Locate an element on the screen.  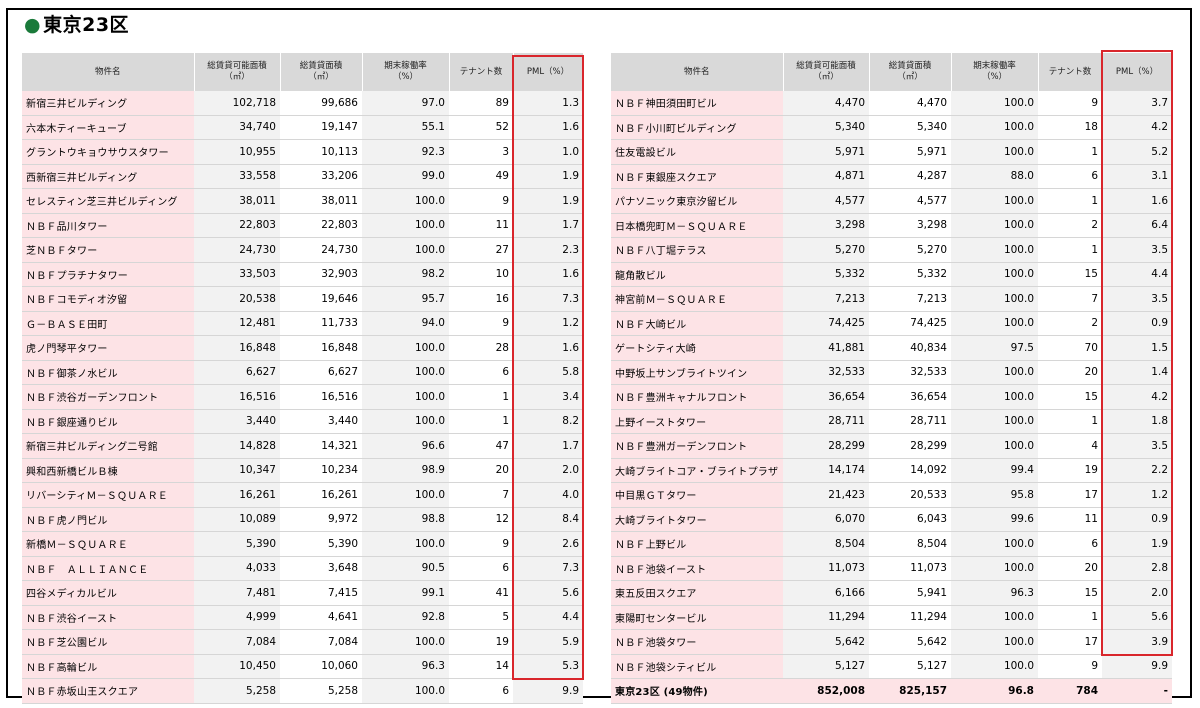
total-label: 東京23区 (49物件) is located at coordinates (697, 691).